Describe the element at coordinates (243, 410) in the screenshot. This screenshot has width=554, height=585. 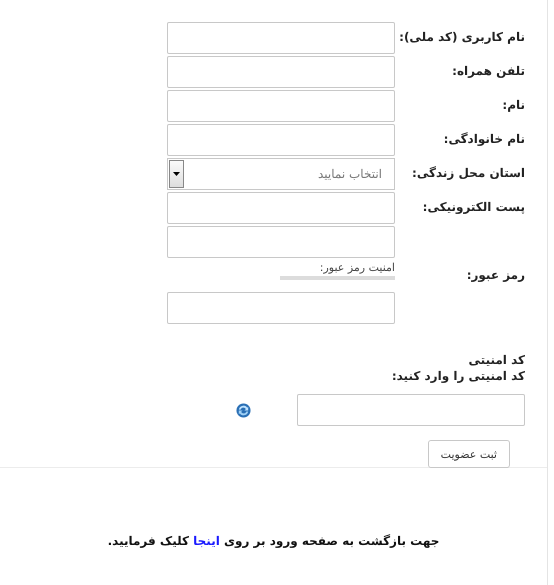
I see `refresh-icon` at that location.